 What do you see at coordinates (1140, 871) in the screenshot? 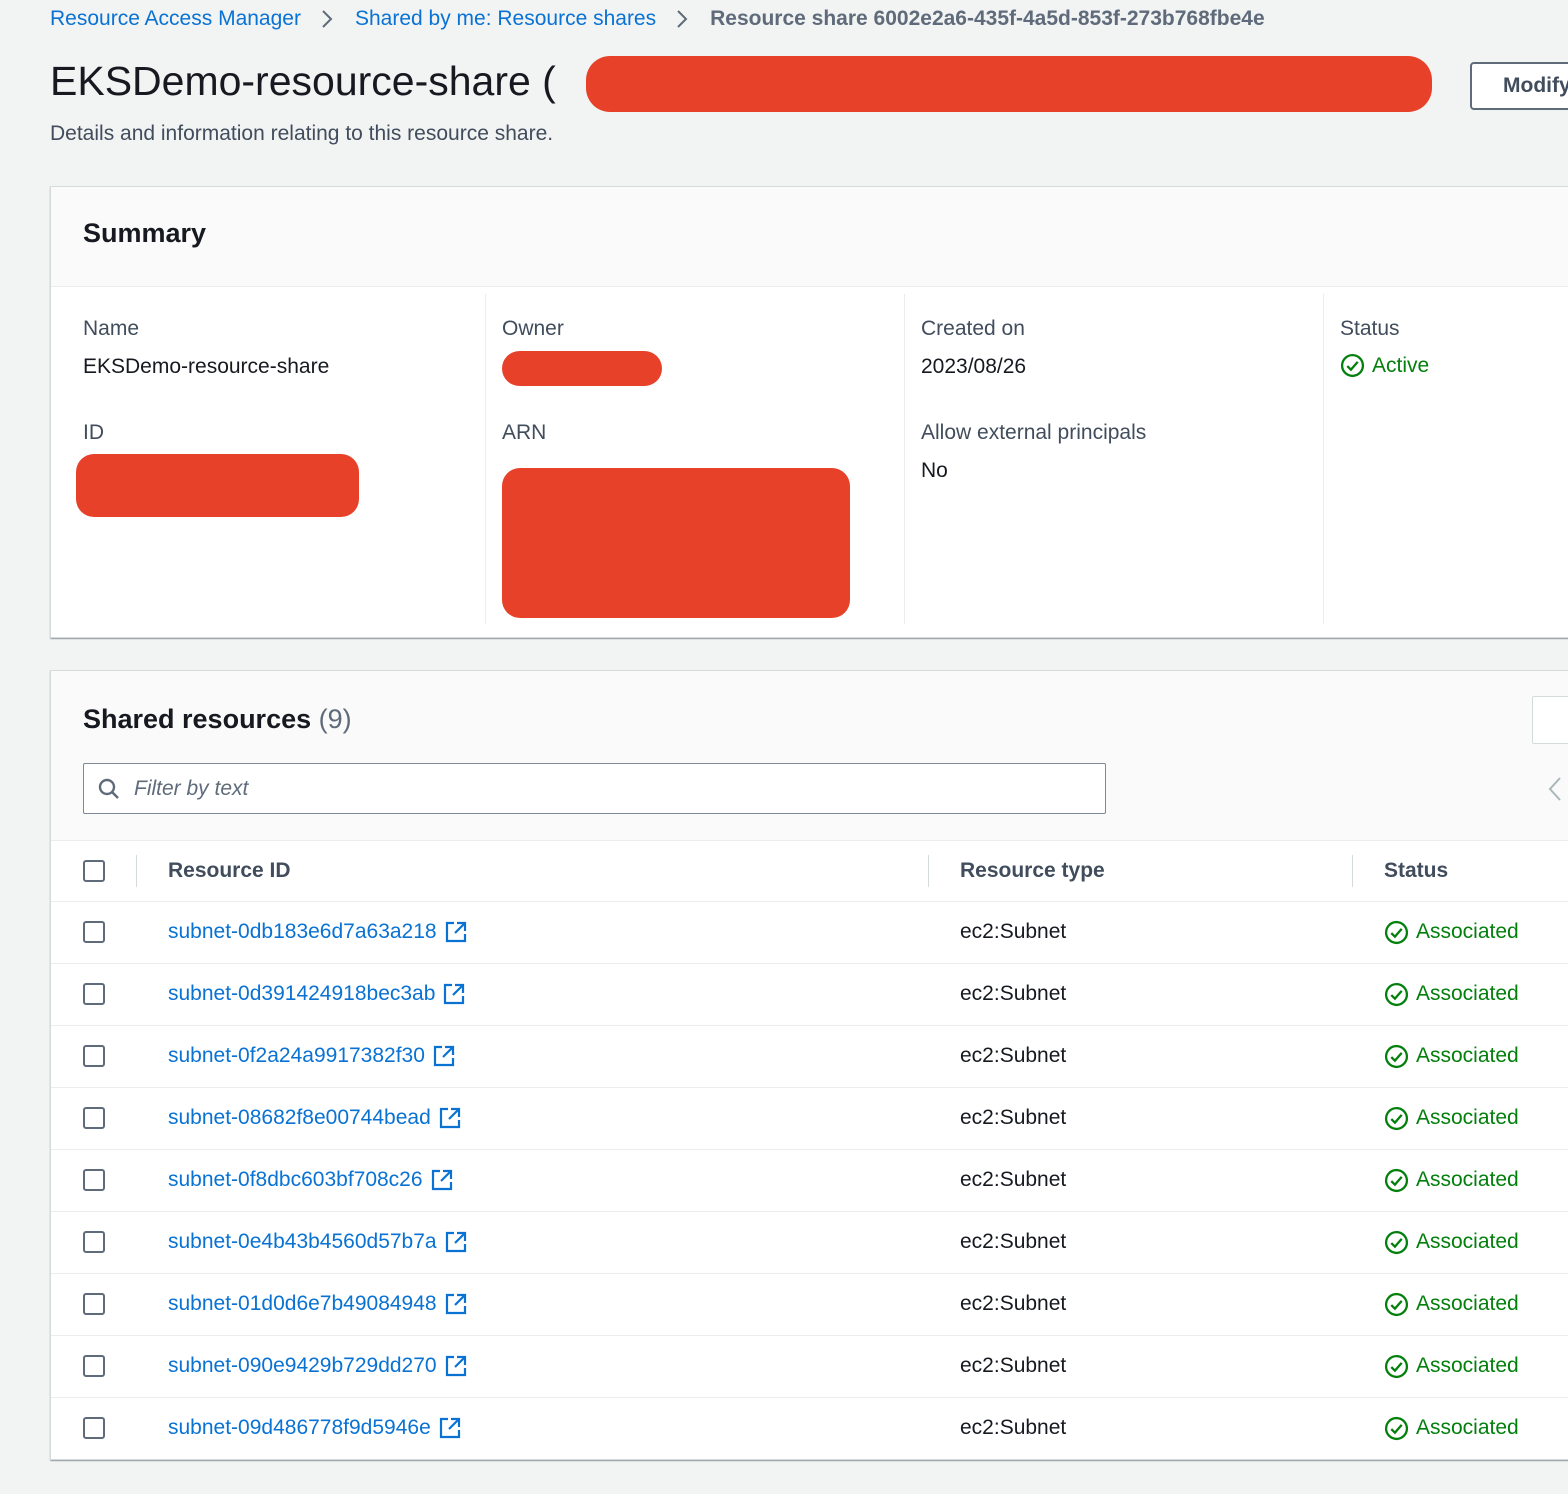
I see `column-header-resource-type: Resource type` at bounding box center [1140, 871].